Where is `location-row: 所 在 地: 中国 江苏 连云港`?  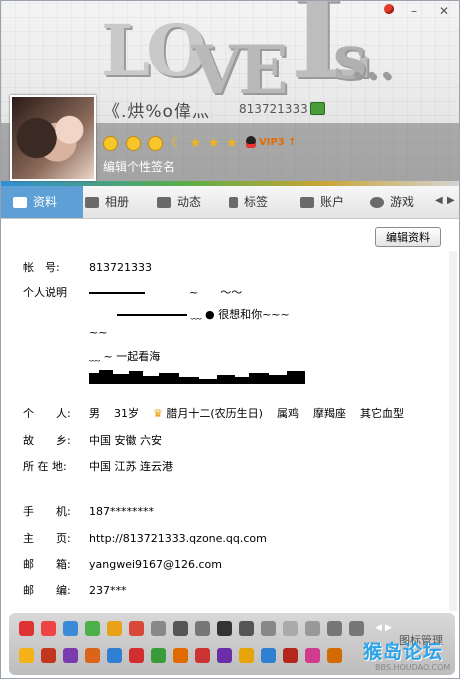
location-row: 所 在 地: 中国 江苏 连云港 is located at coordinates (221, 467).